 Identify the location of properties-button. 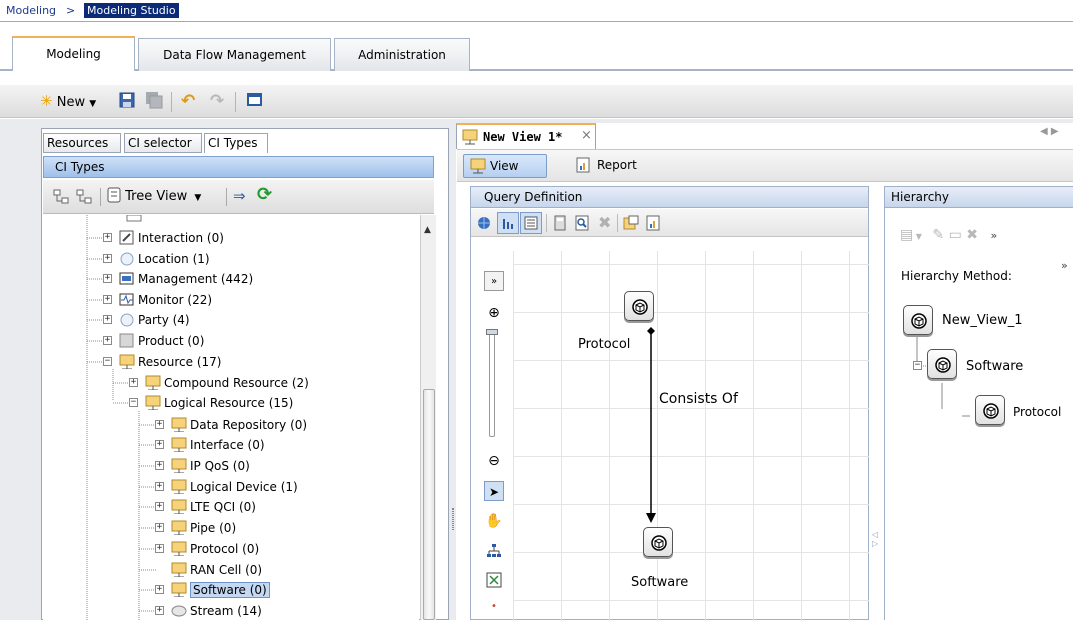
(531, 223).